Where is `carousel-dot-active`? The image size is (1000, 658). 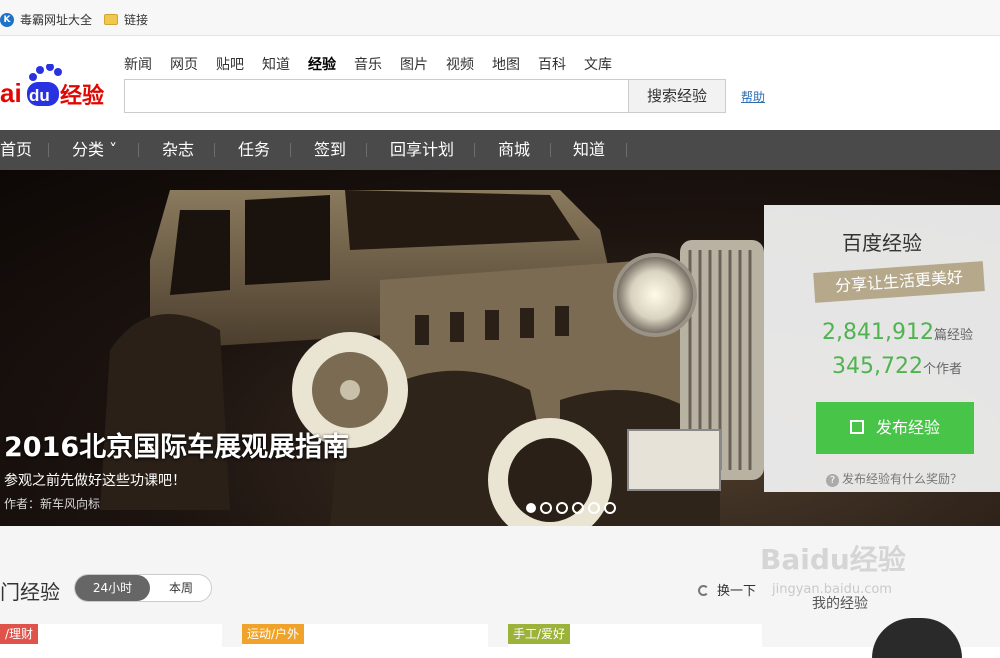
carousel-dot-active is located at coordinates (531, 508).